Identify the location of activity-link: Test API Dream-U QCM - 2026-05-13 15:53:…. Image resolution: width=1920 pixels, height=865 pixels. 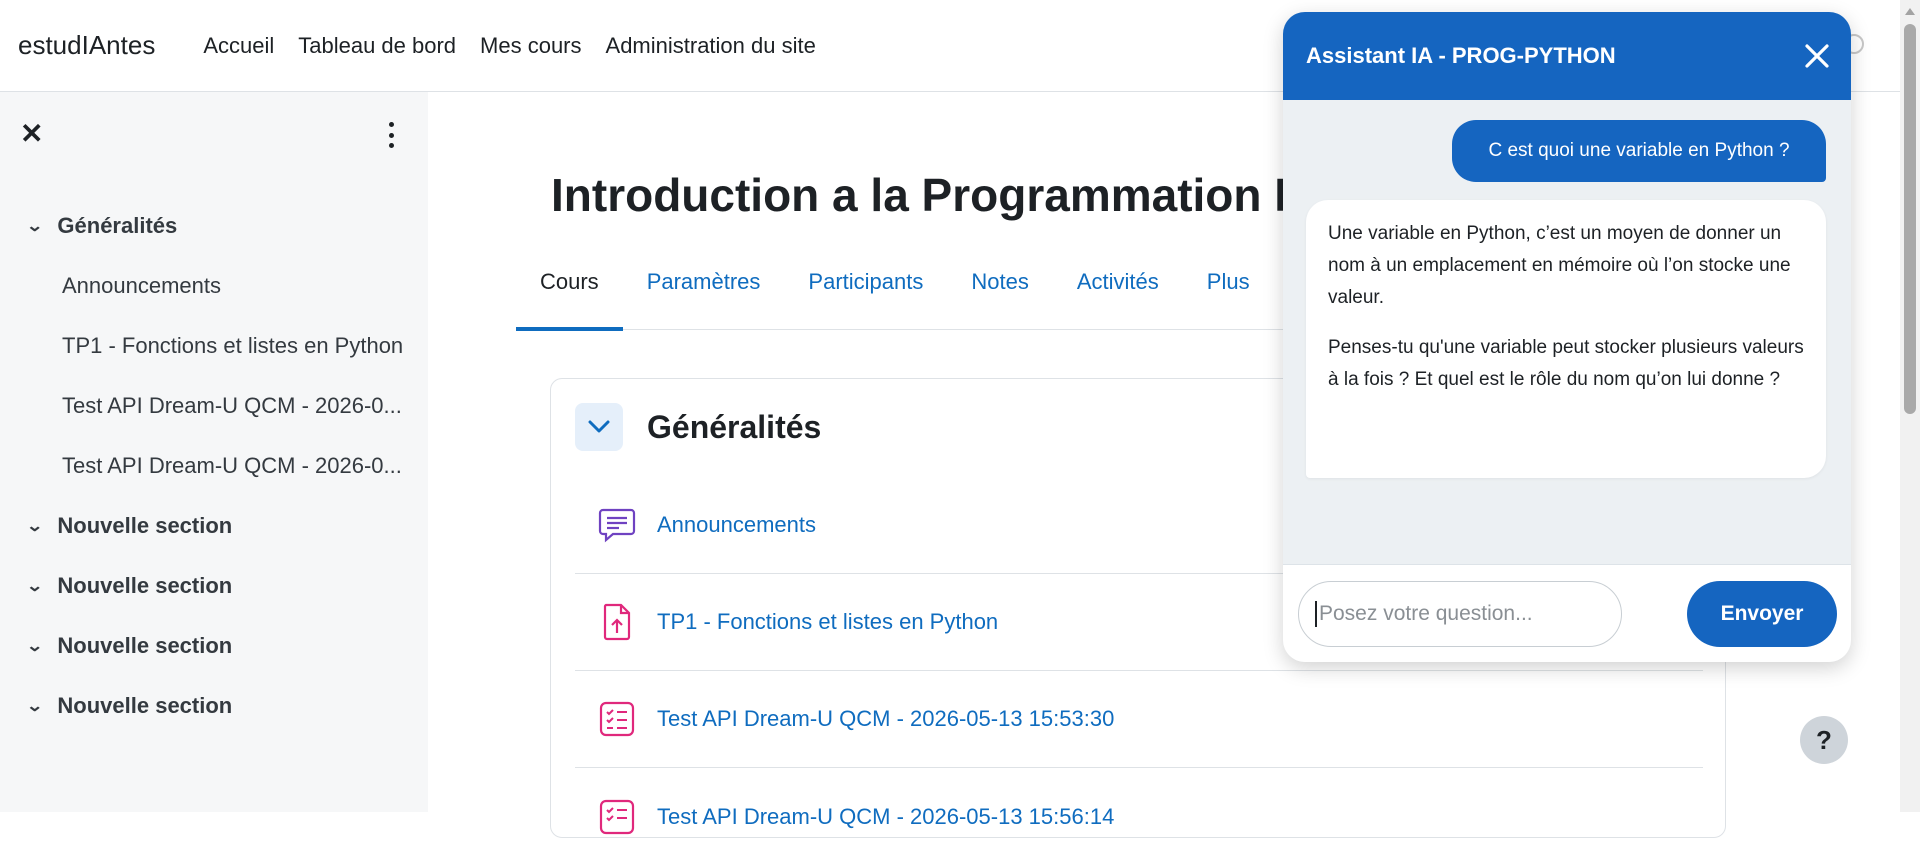
(885, 719).